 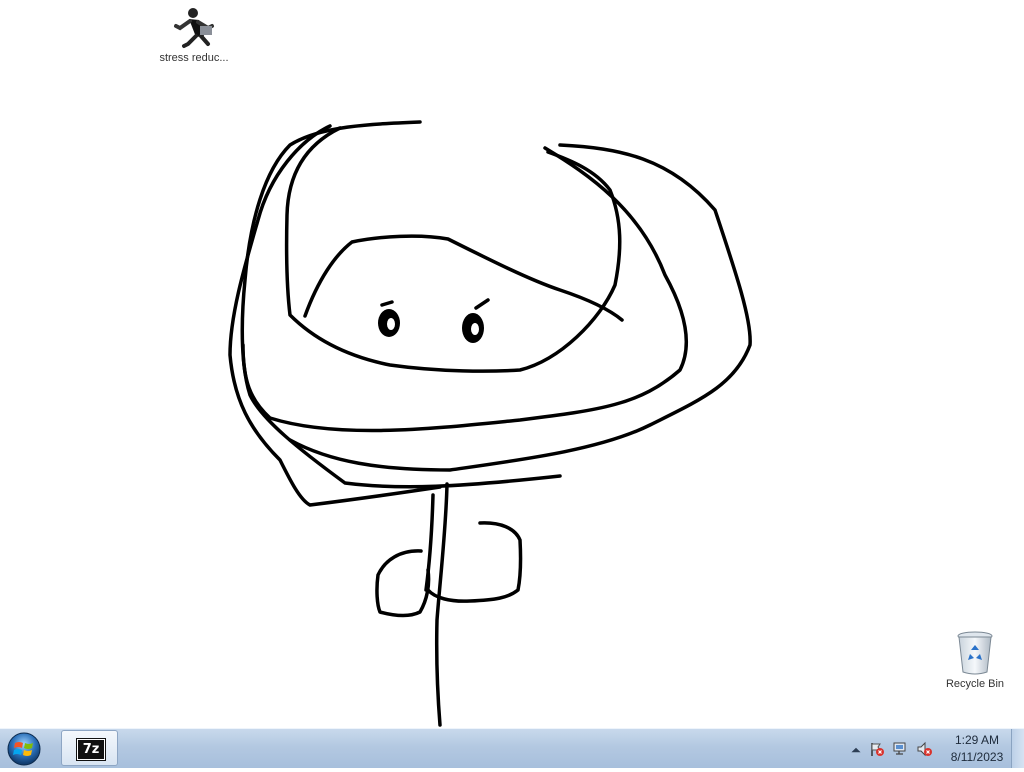 What do you see at coordinates (877, 749) in the screenshot?
I see `action-center-flag-icon` at bounding box center [877, 749].